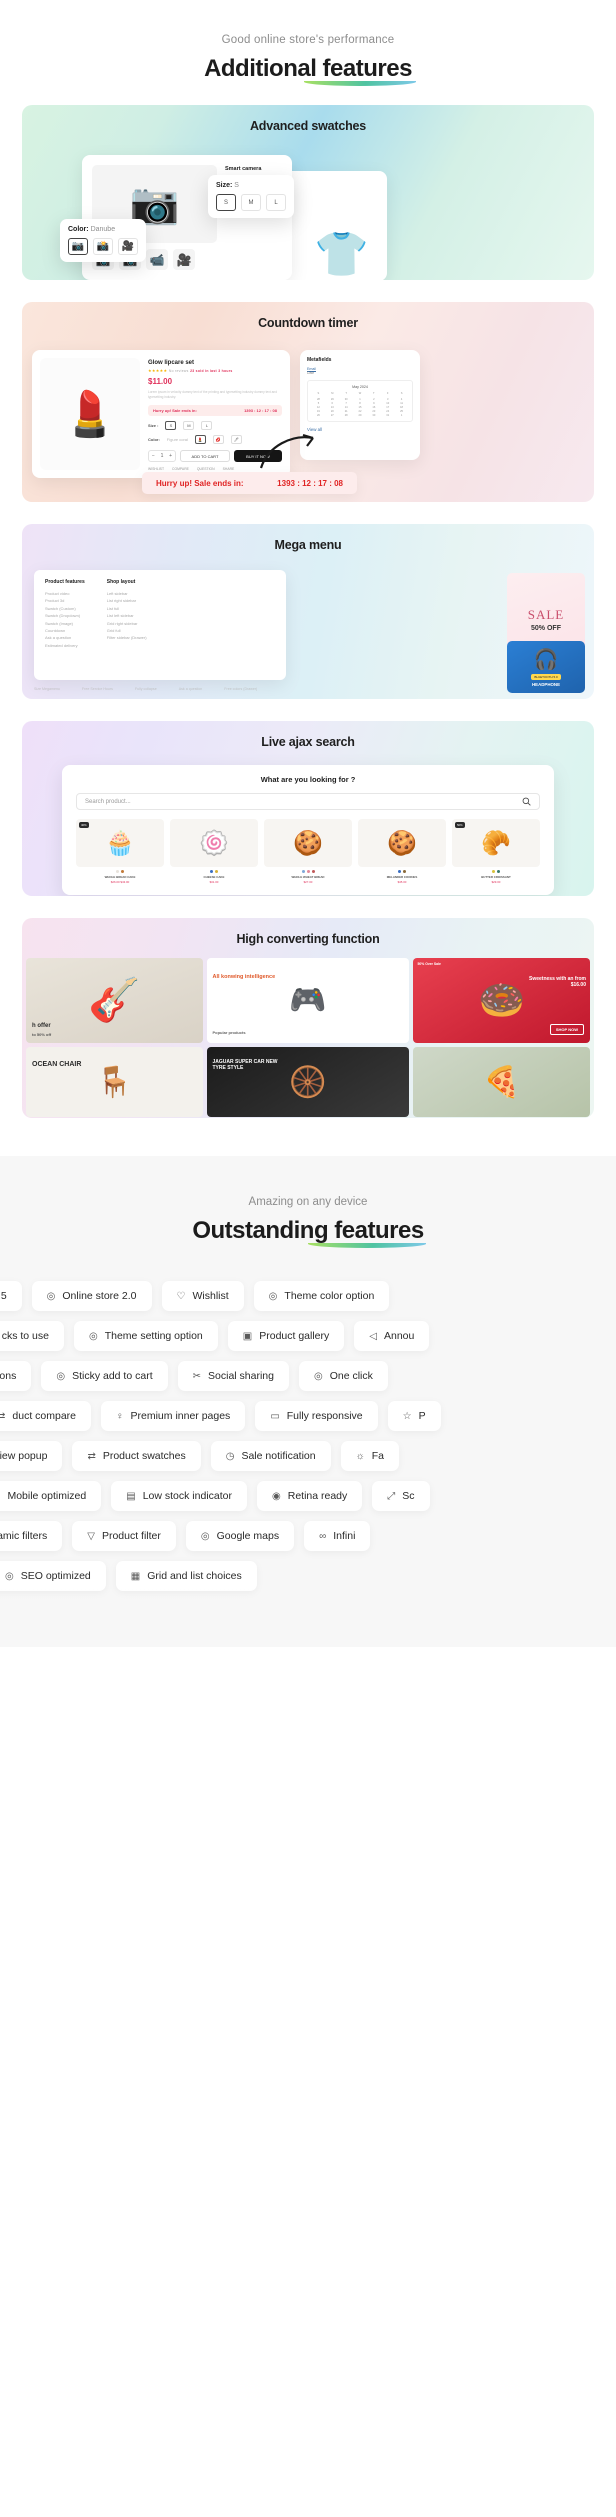 The height and width of the screenshot is (2517, 616). Describe the element at coordinates (127, 600) in the screenshot. I see `mega-col2-item-1: List right sidebar` at that location.